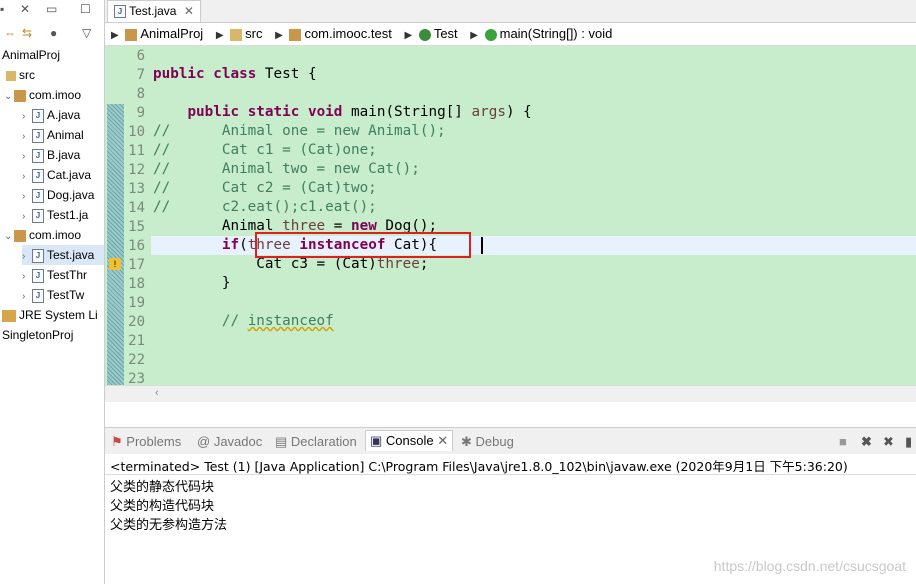 This screenshot has height=584, width=916. I want to click on tree-item-cat-java: › J Cat.java, so click(56, 175).